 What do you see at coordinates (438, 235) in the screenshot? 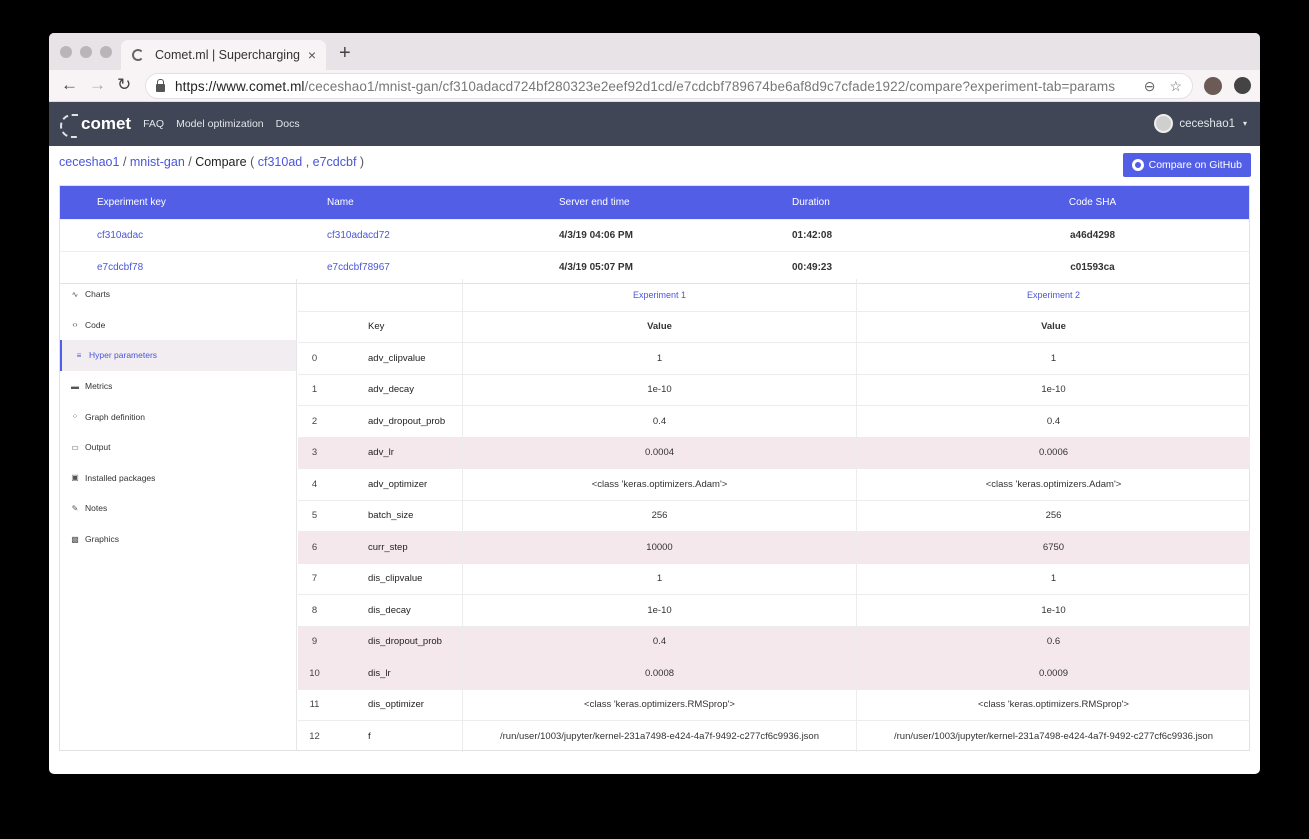
I see `experiment-name-link: cf310adacd72` at bounding box center [438, 235].